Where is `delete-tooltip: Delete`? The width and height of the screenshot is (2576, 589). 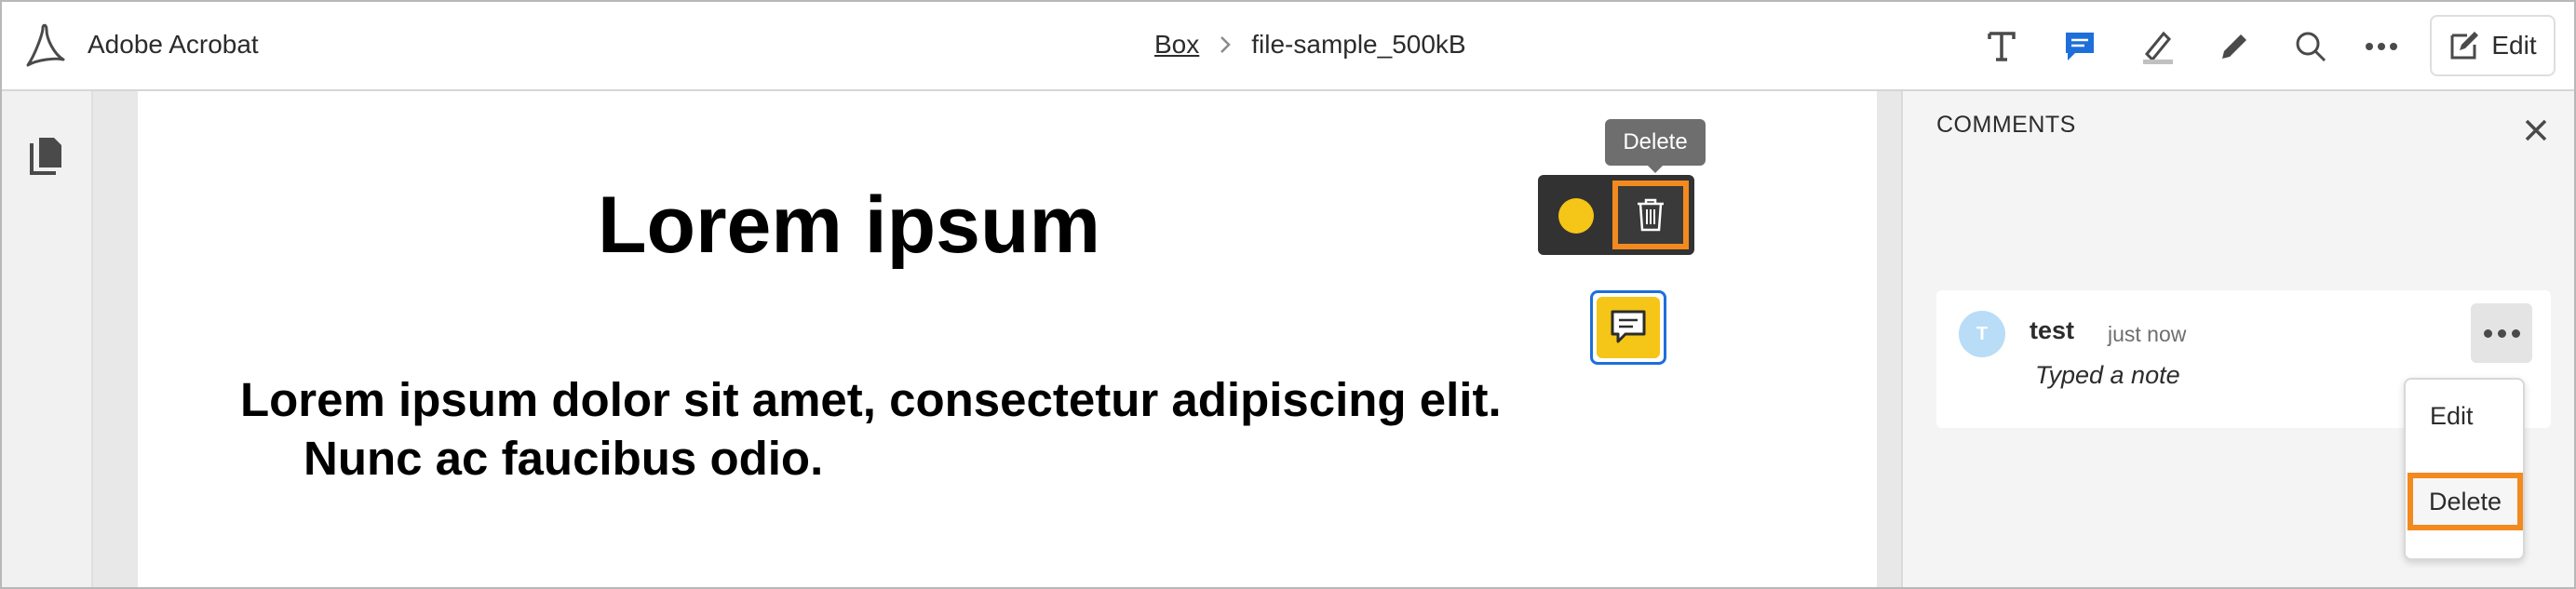 delete-tooltip: Delete is located at coordinates (1655, 146).